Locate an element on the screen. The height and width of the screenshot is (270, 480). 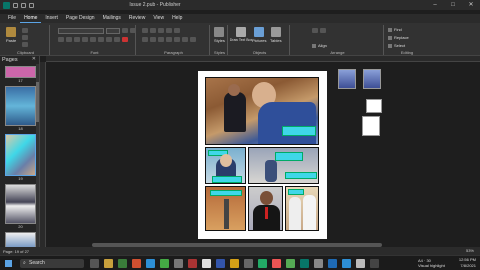
comic-panel-bottom-middle is located at coordinates (265, 208).